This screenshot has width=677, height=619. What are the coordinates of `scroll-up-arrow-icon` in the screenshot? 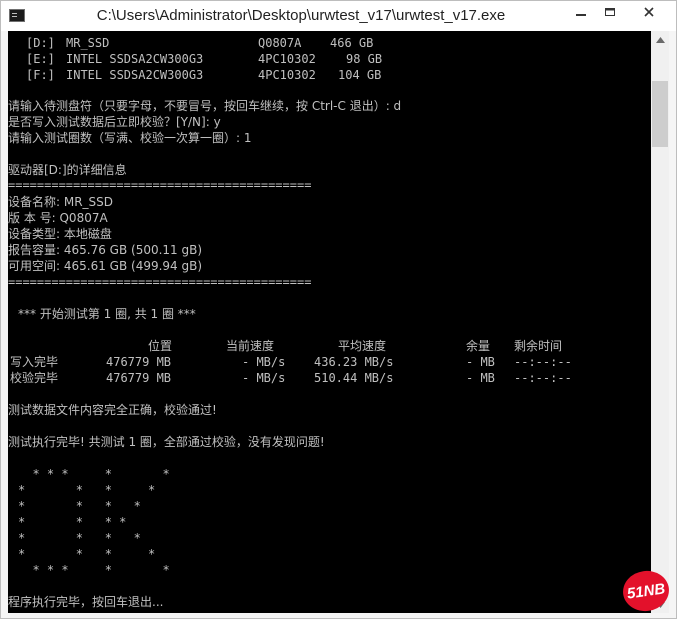 It's located at (660, 39).